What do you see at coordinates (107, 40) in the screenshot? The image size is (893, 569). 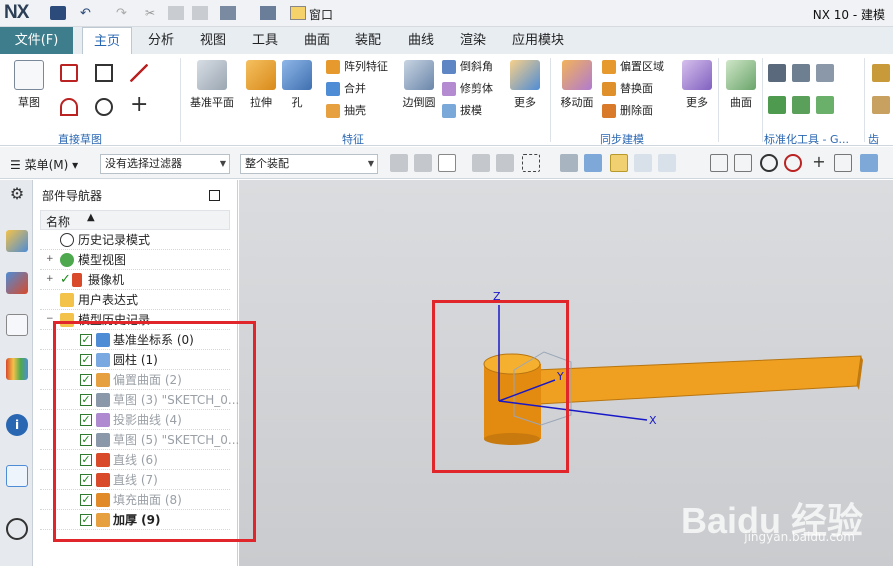 I see `tab-home: 主页` at bounding box center [107, 40].